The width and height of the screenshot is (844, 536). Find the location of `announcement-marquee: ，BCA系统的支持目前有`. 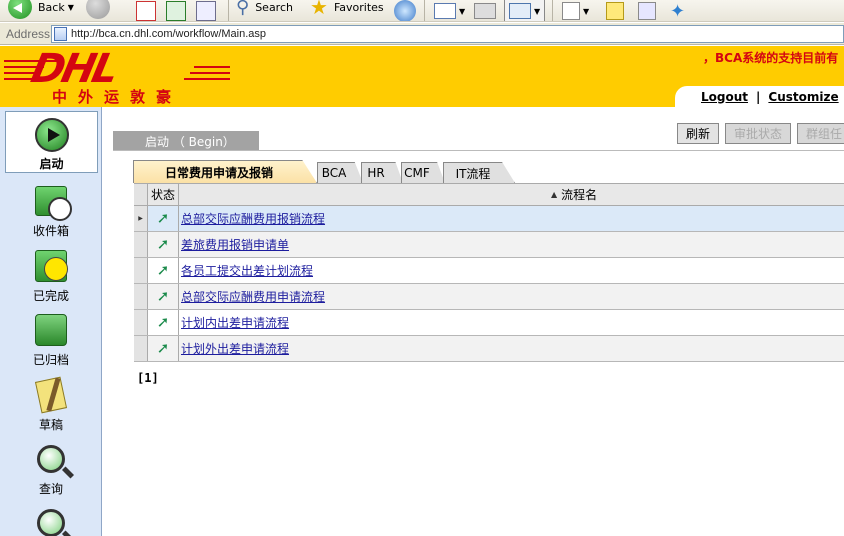

announcement-marquee: ，BCA系统的支持目前有 is located at coordinates (771, 58).